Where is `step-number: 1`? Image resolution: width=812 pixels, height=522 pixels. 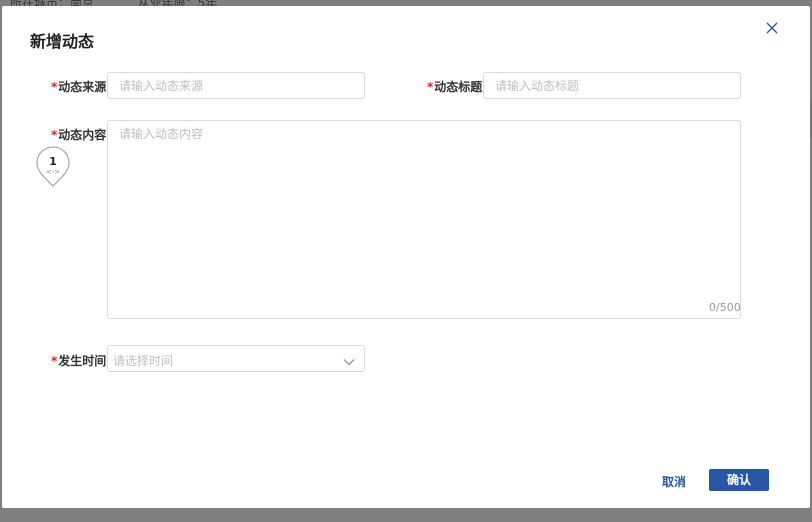
step-number: 1 is located at coordinates (53, 161).